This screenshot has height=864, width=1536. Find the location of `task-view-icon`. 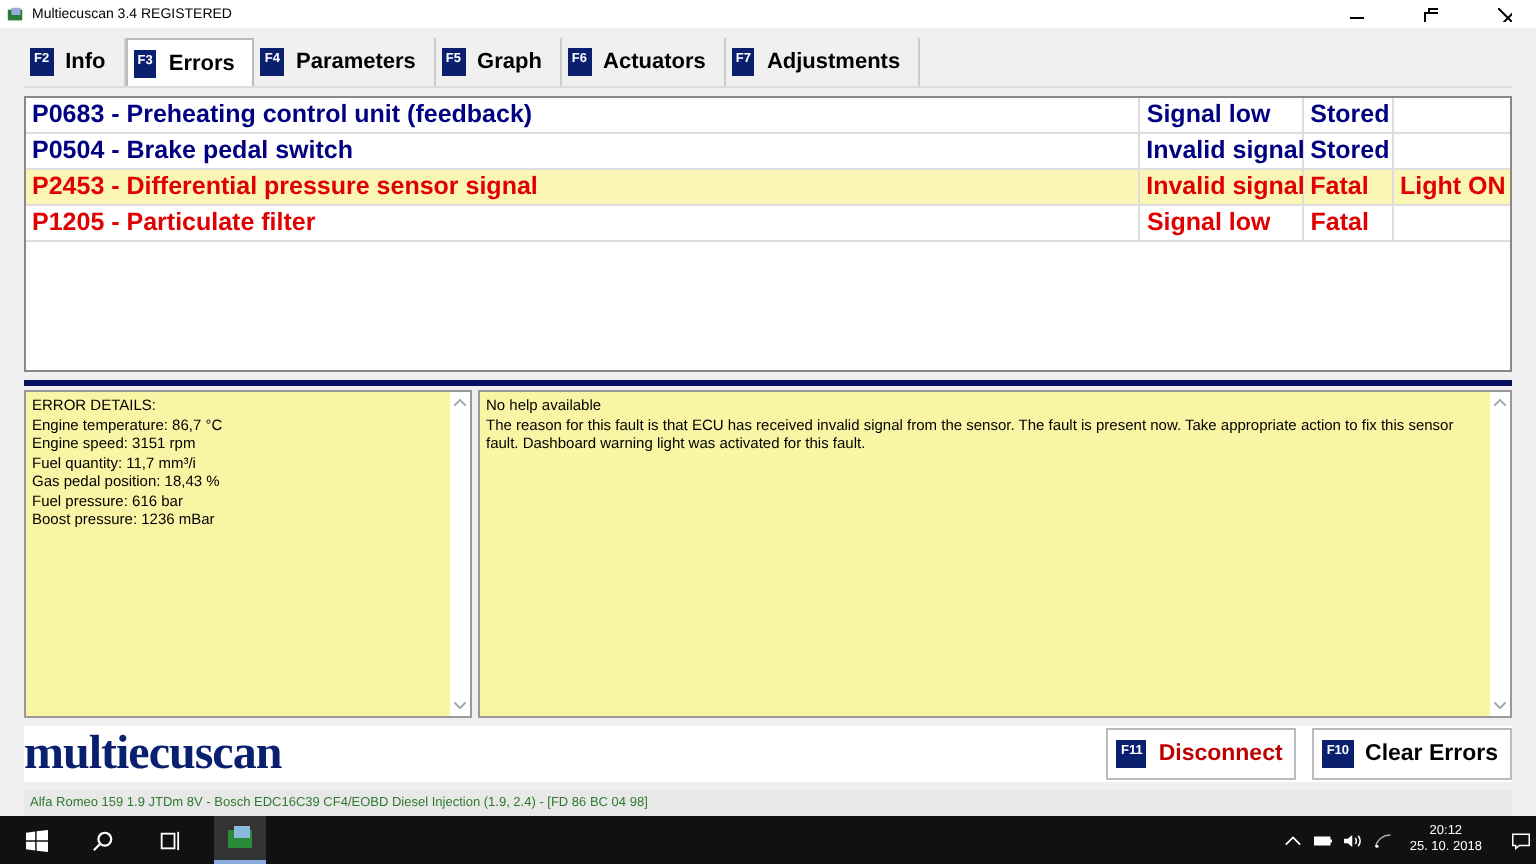

task-view-icon is located at coordinates (169, 840).